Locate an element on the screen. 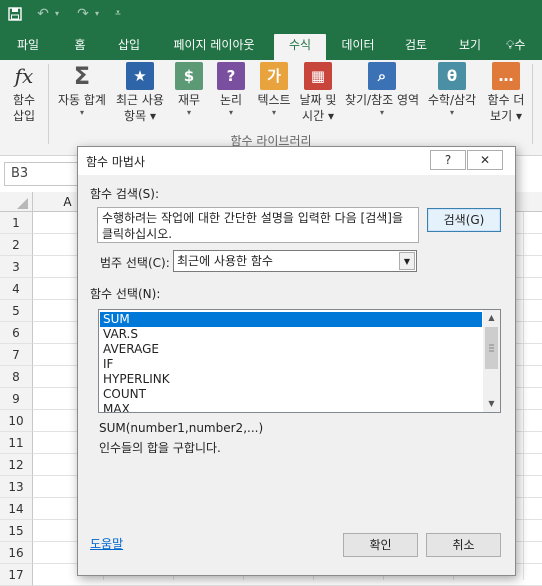  insert-function-button: fx 함수 삽입 is located at coordinates (24, 93).